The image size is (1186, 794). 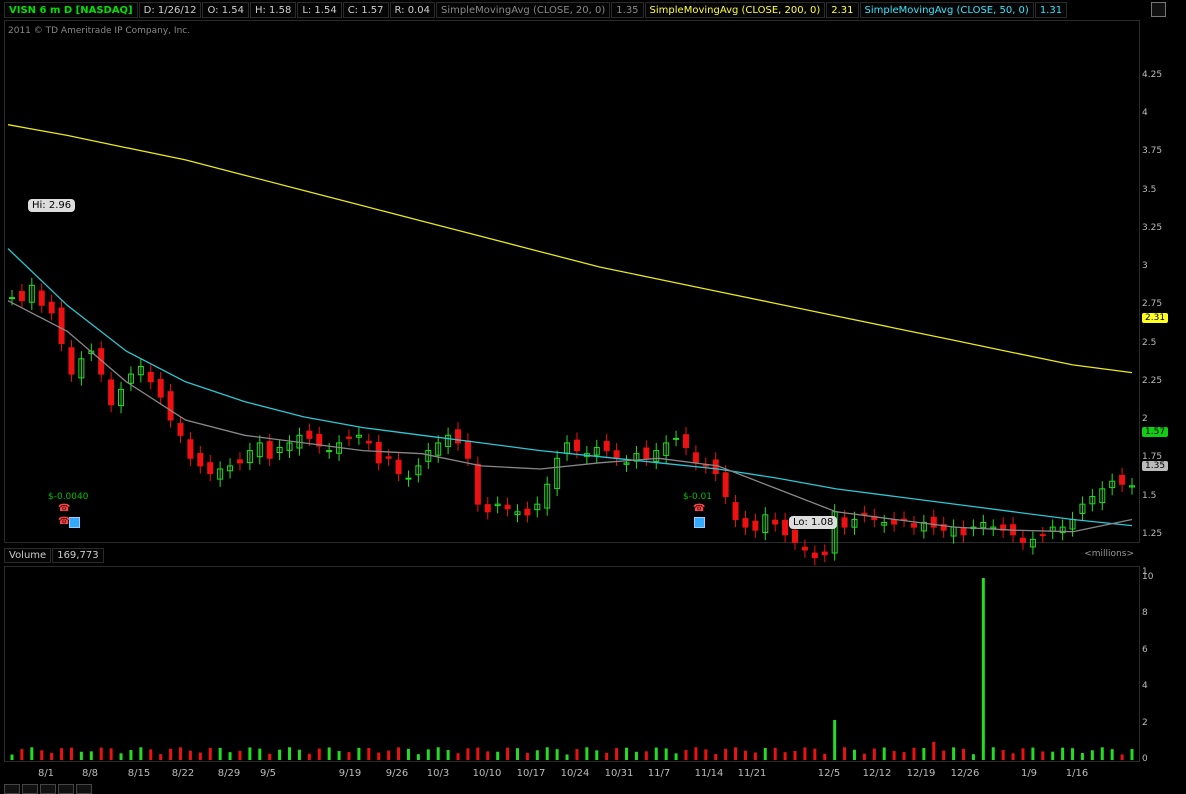 I want to click on date-axis-tick: 8/29, so click(x=229, y=773).